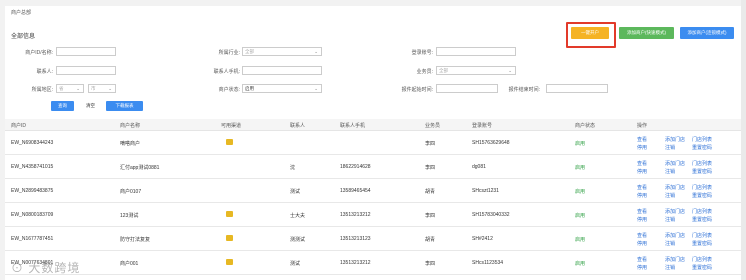 The image size is (746, 280). I want to click on col-channel: 可用渠道, so click(231, 126).